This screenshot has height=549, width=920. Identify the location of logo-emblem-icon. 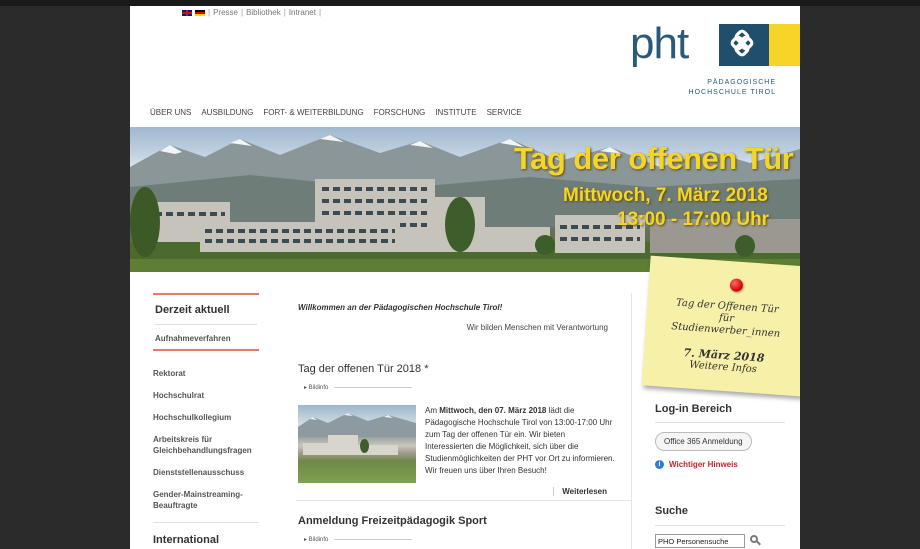
(744, 45).